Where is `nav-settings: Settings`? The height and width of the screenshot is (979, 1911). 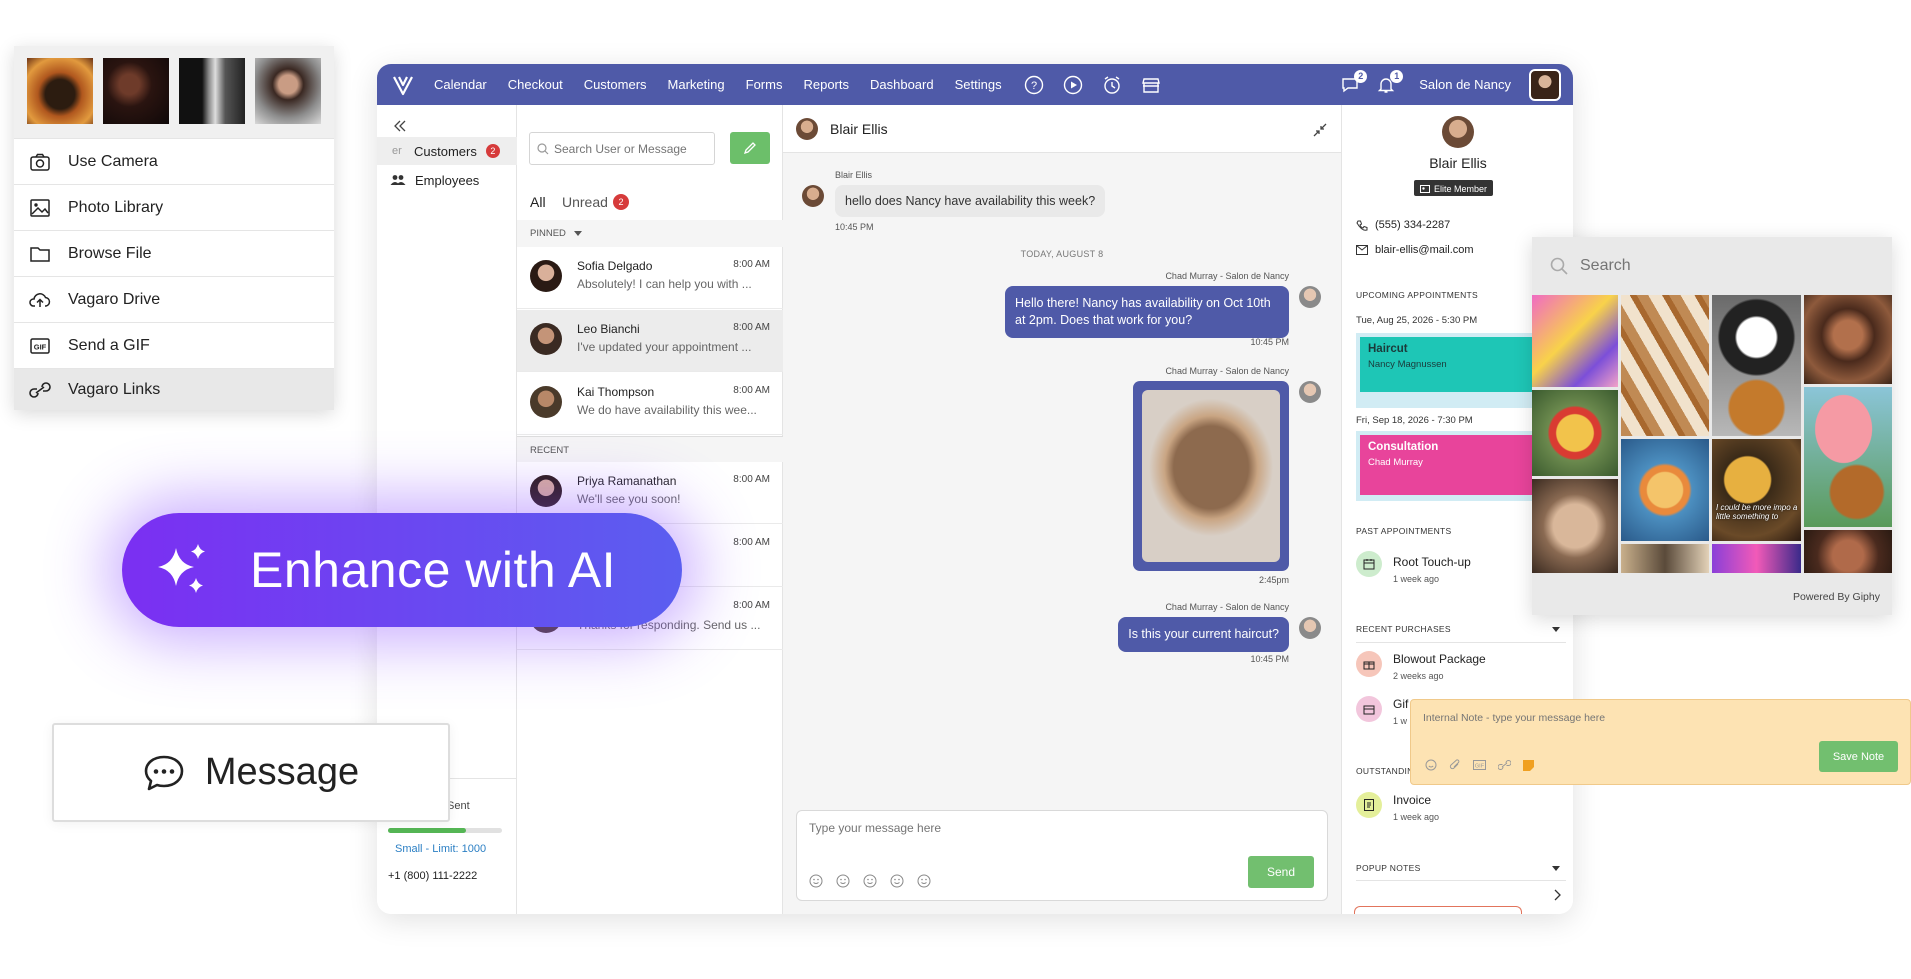 nav-settings: Settings is located at coordinates (978, 84).